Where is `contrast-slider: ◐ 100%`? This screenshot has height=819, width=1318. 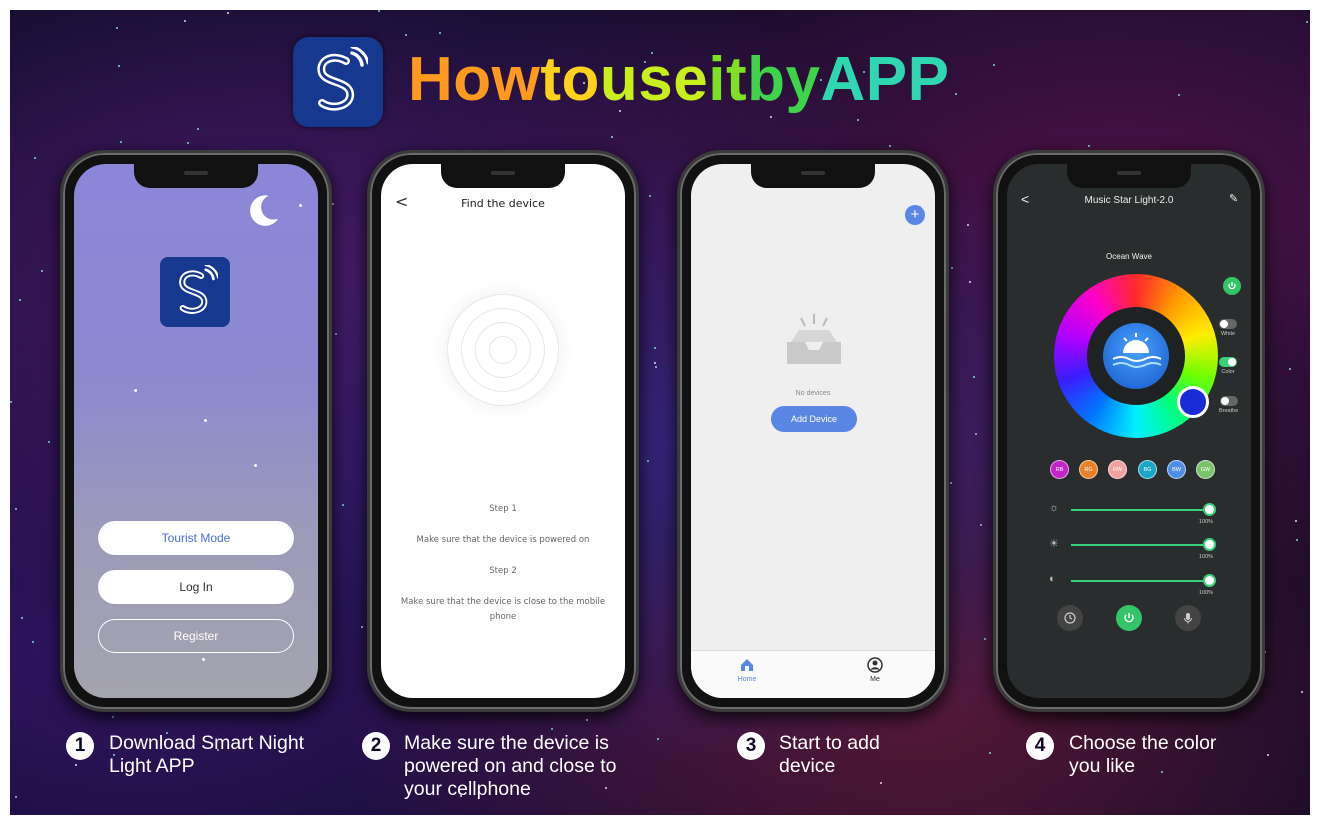
contrast-slider: ◐ 100% is located at coordinates (1133, 583).